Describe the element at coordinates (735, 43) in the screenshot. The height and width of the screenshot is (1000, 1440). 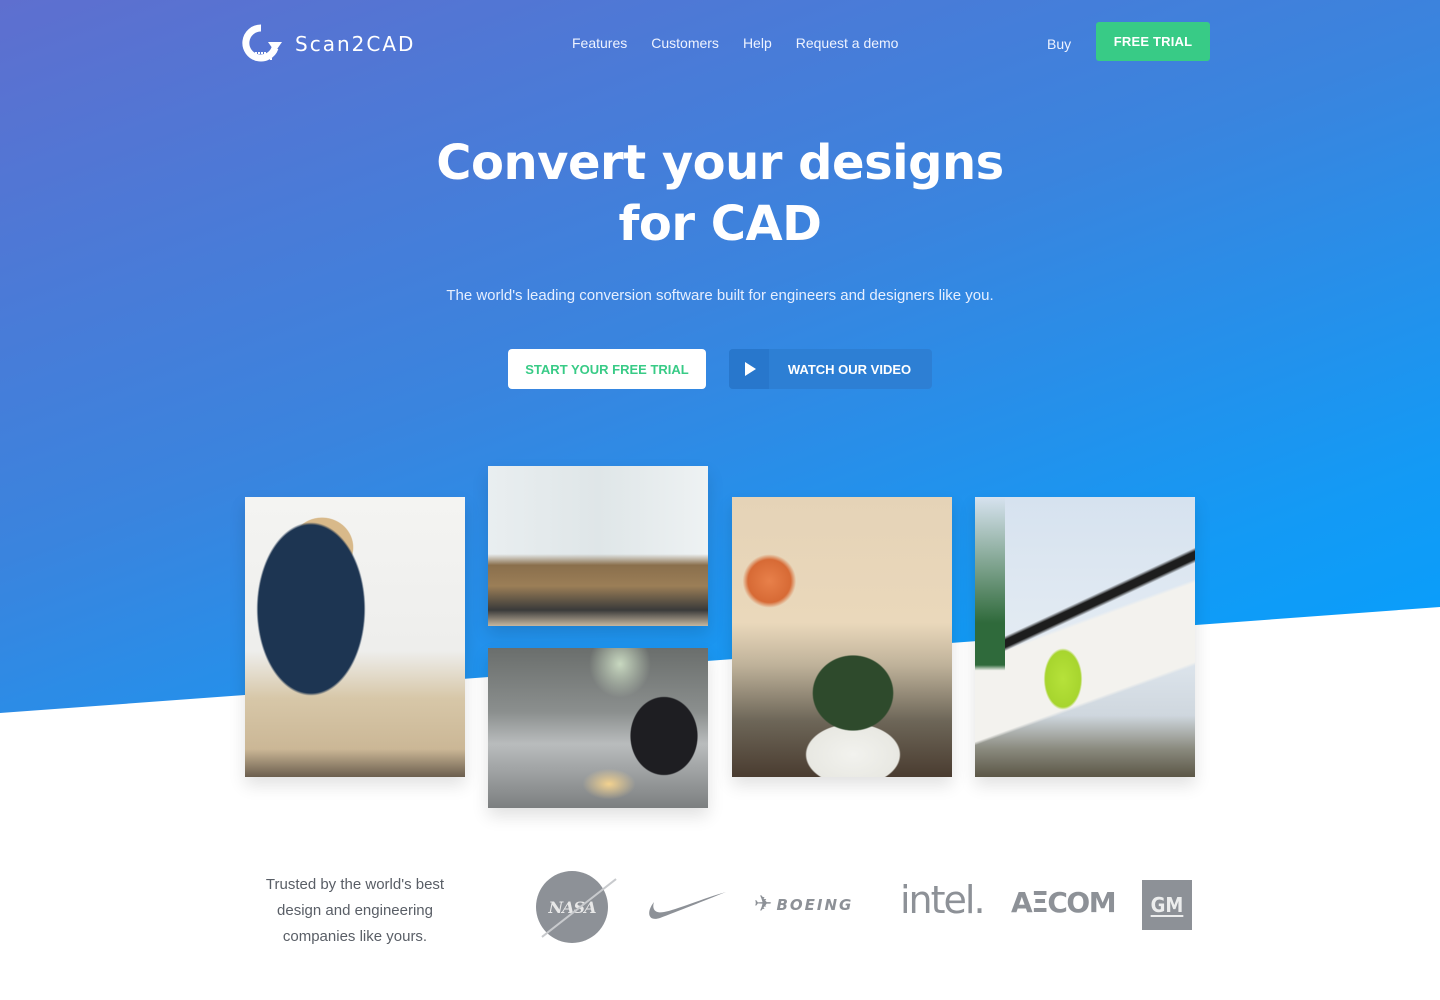
I see `nav-links: Features Customers Help Request a demo` at that location.